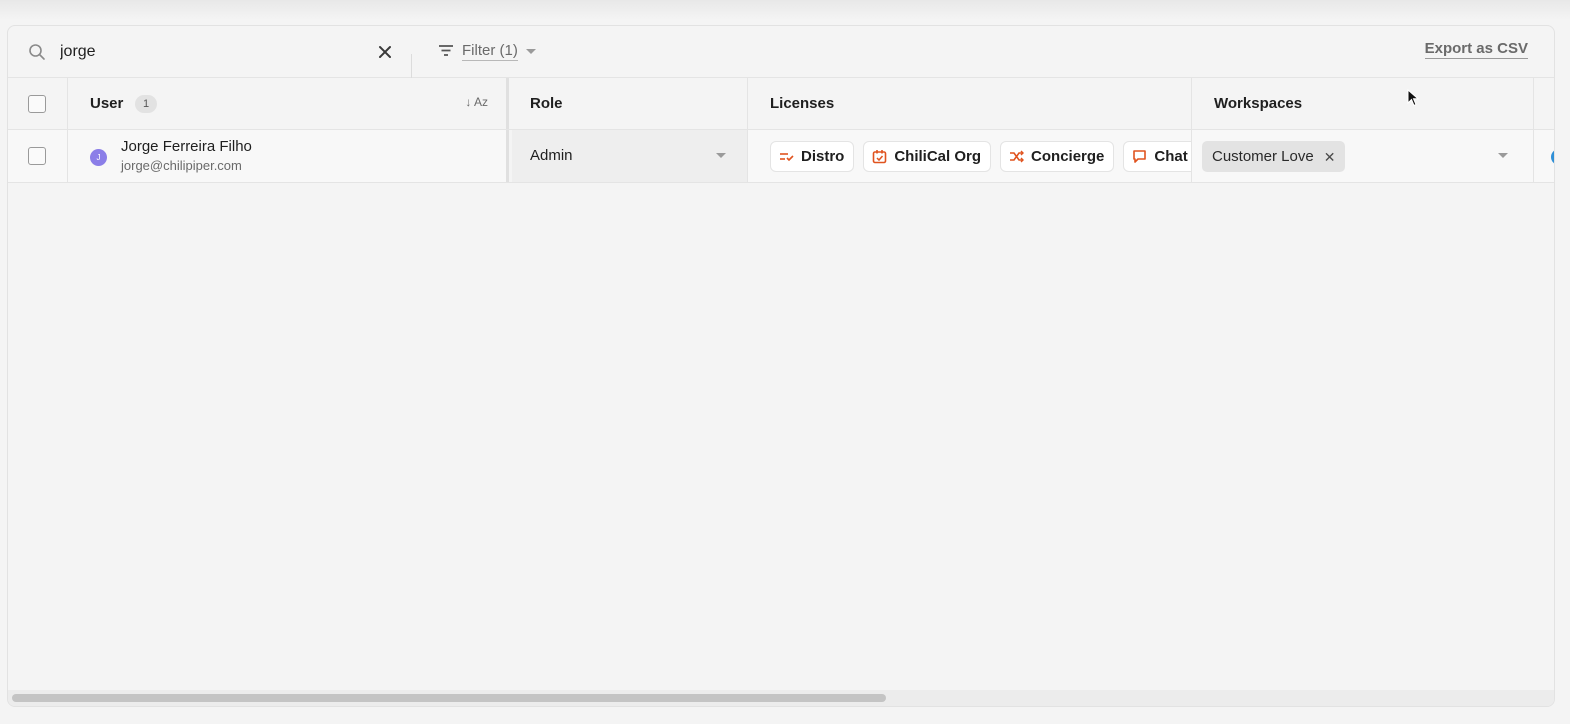 This screenshot has height=724, width=1570. I want to click on scrollbar-thumb, so click(449, 698).